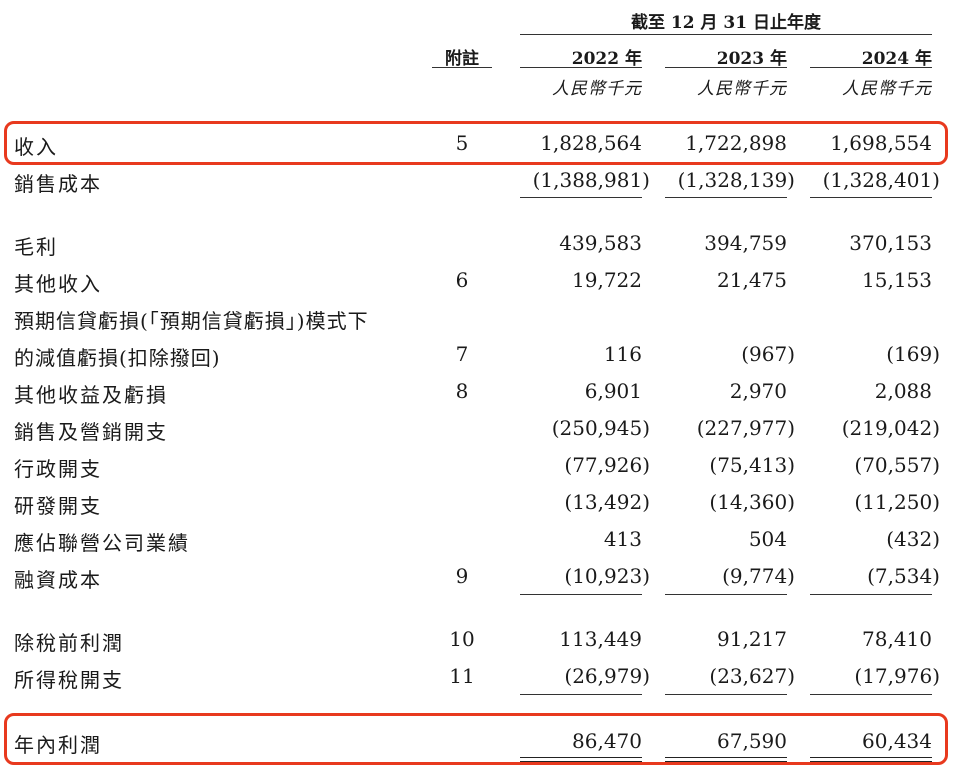 Image resolution: width=960 pixels, height=772 pixels. Describe the element at coordinates (462, 639) in the screenshot. I see `row-note-profit-before-tax: 10` at that location.